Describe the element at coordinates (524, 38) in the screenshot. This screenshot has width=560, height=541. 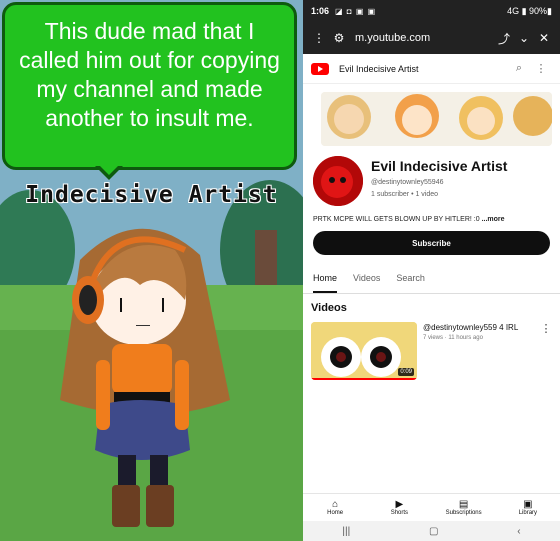
I see `chevron-down-icon: ⌄` at that location.